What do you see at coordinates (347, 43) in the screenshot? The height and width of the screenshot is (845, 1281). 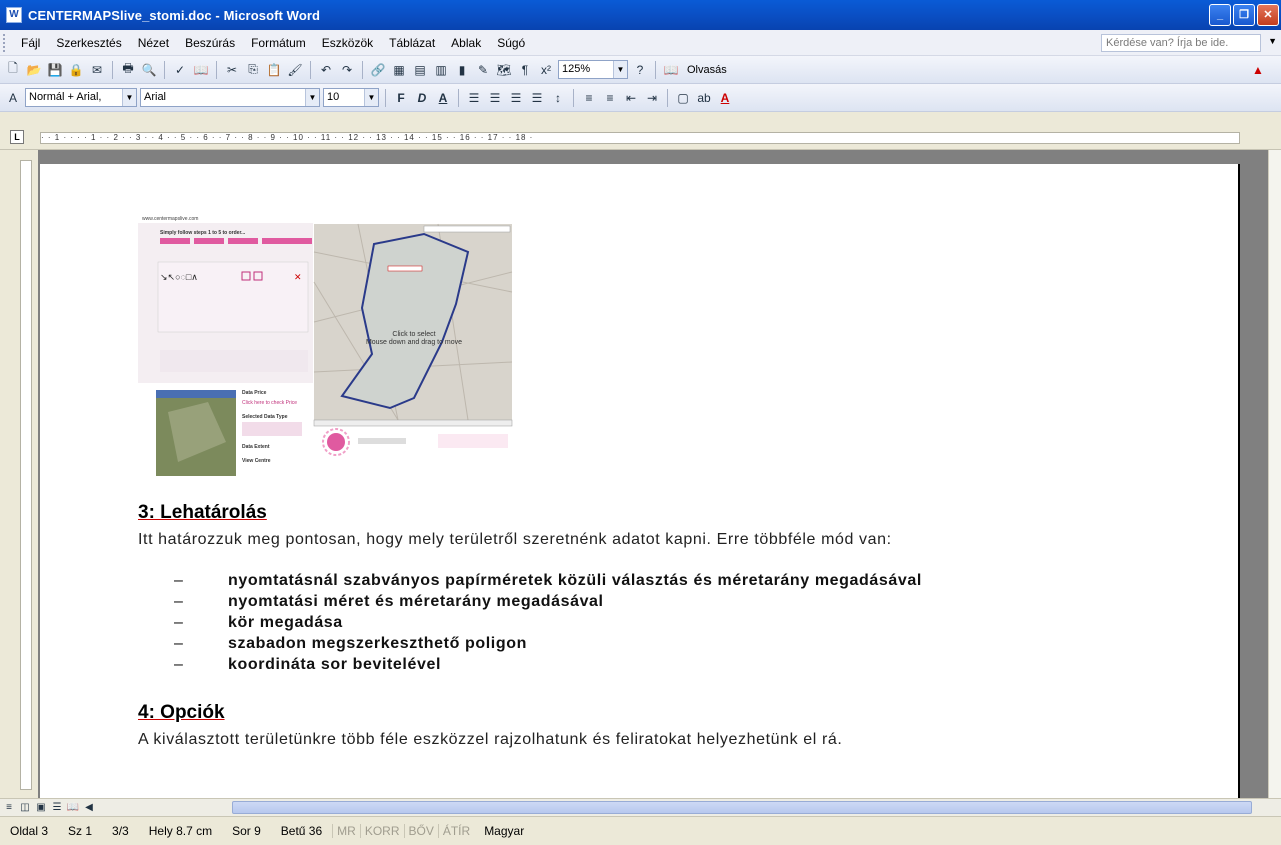 I see `menu-tools: Eszközök` at bounding box center [347, 43].